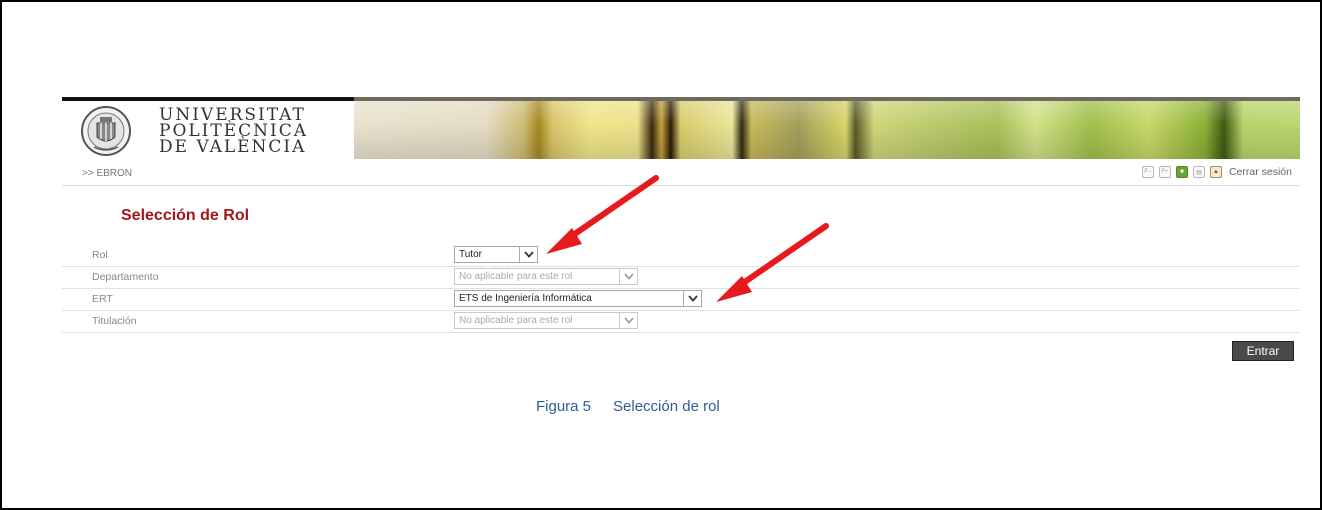 This screenshot has height=510, width=1322. I want to click on university-logo: UNIVERSITAT POLITÈCNICA DE VALÈNCIA, so click(208, 130).